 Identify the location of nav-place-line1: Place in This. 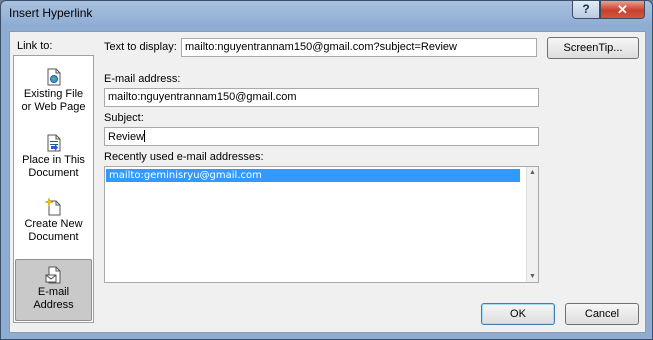
(53, 160).